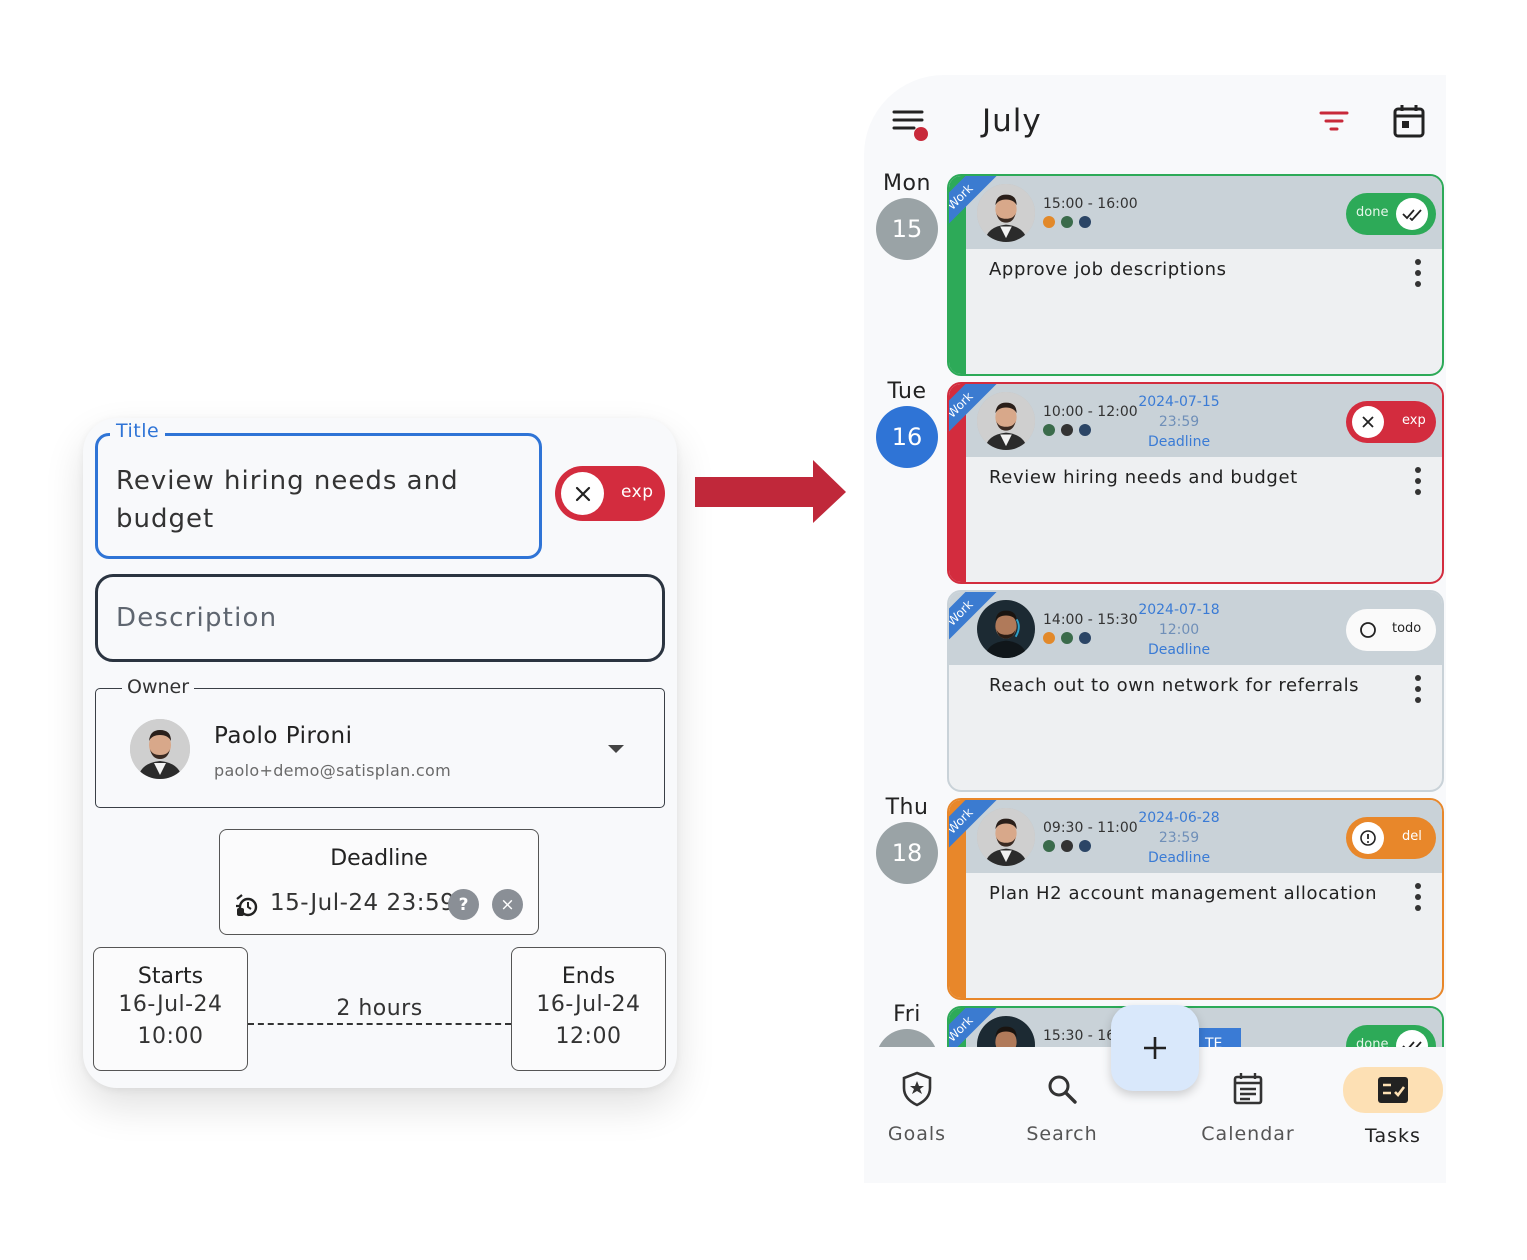 Image resolution: width=1527 pixels, height=1260 pixels. Describe the element at coordinates (158, 687) in the screenshot. I see `owner-label: Owner` at that location.